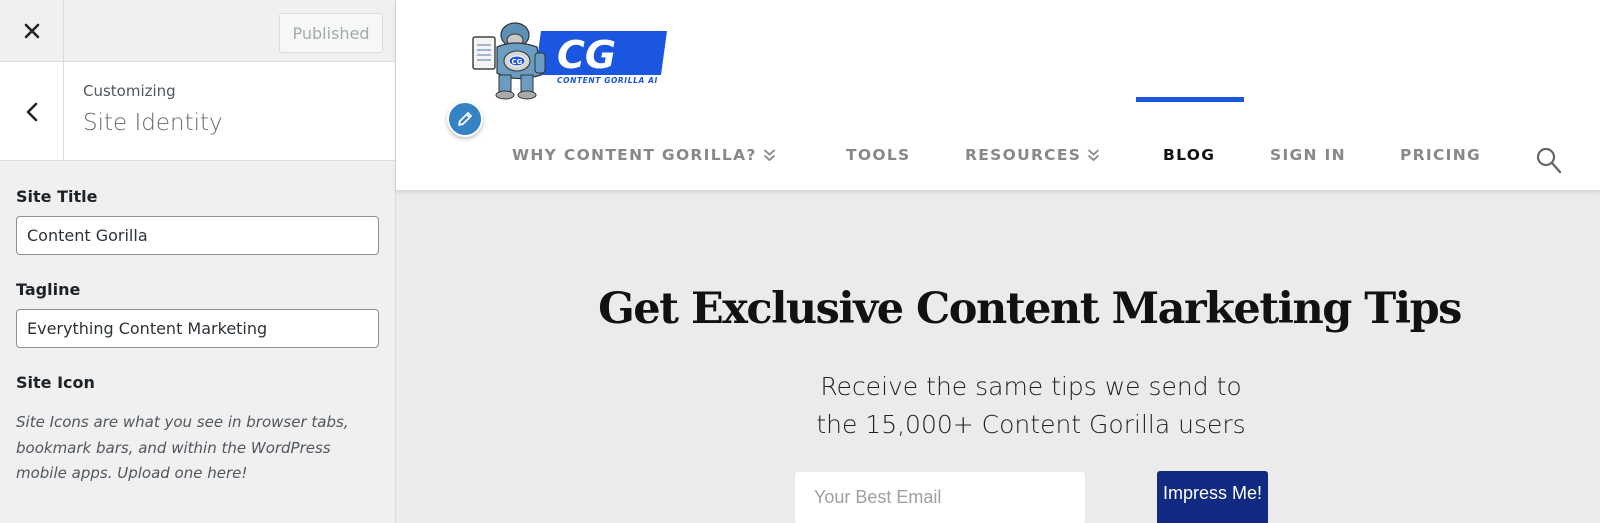  I want to click on nav-item-blog: Blog, so click(1189, 155).